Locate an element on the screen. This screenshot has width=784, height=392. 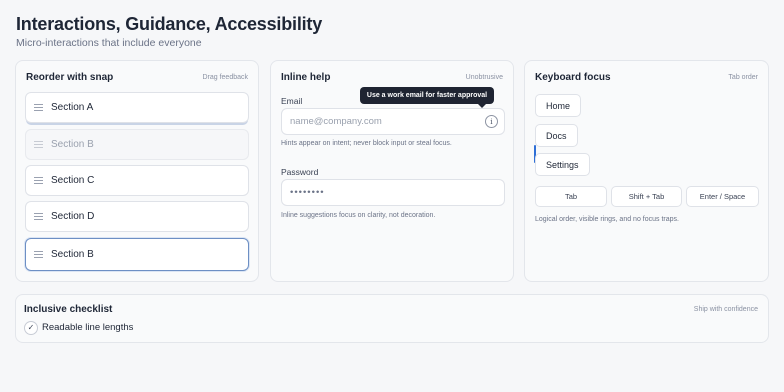
password-field-wrapper is located at coordinates (393, 192).